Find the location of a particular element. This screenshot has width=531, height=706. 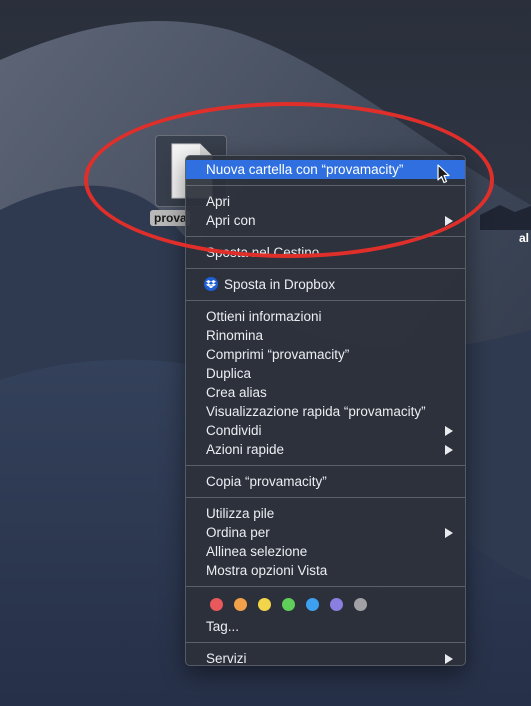

menu-item-make-alias: Crea alias is located at coordinates (325, 392).